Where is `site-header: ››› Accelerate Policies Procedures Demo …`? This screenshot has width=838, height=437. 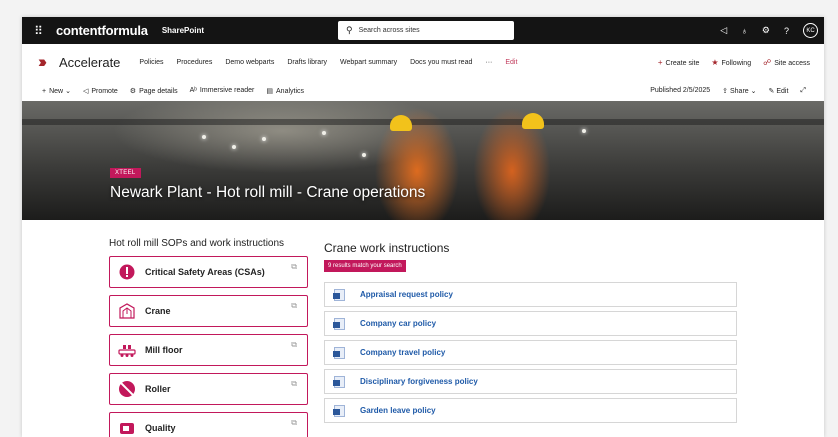
site-header: ››› Accelerate Policies Procedures Demo … is located at coordinates (423, 62).